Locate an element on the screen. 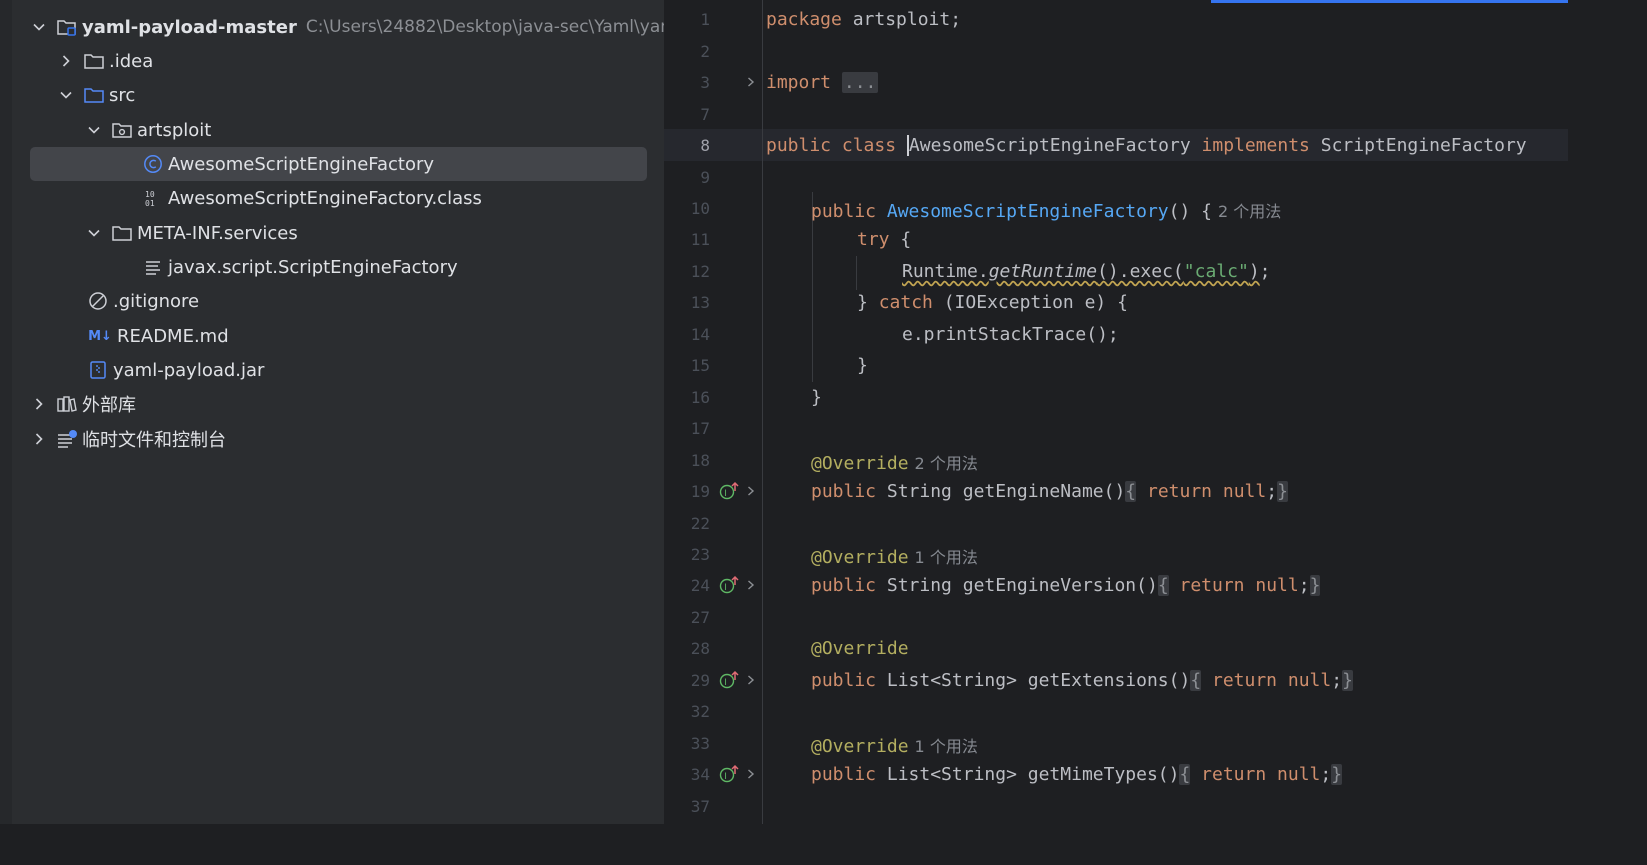 The height and width of the screenshot is (865, 1647). code-line: 14 e.printStackTrace(); is located at coordinates (1116, 335).